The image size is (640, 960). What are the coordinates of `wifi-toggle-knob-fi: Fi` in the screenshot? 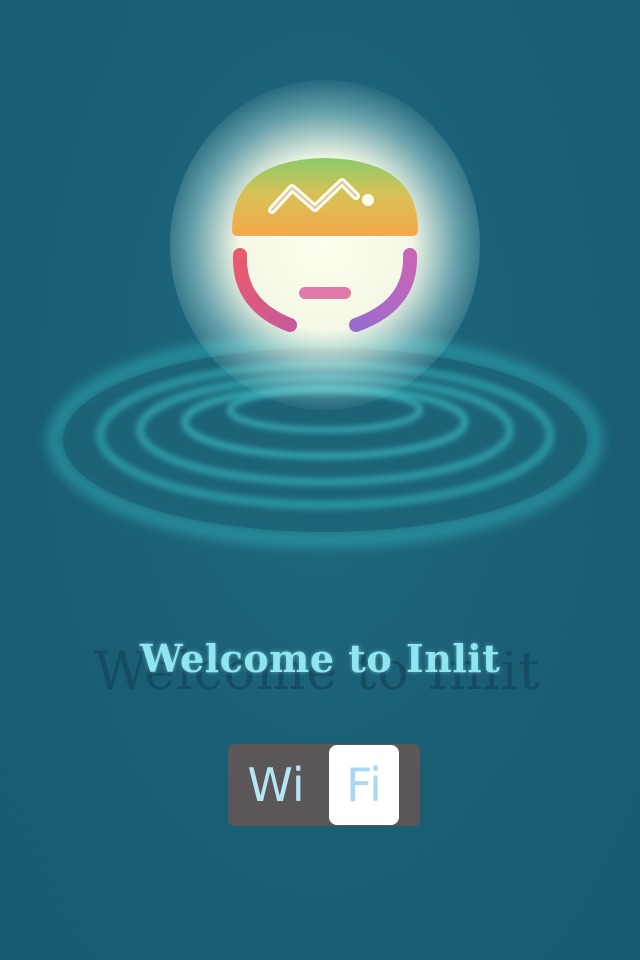 It's located at (364, 785).